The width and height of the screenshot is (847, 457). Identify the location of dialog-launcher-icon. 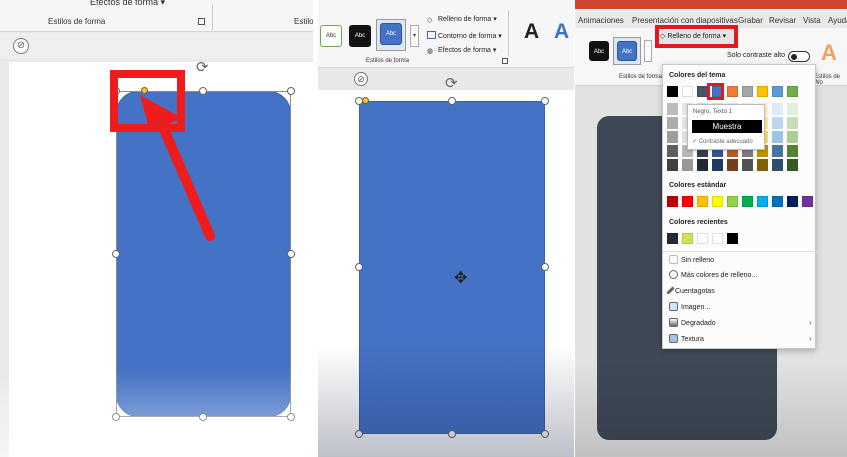
(505, 61).